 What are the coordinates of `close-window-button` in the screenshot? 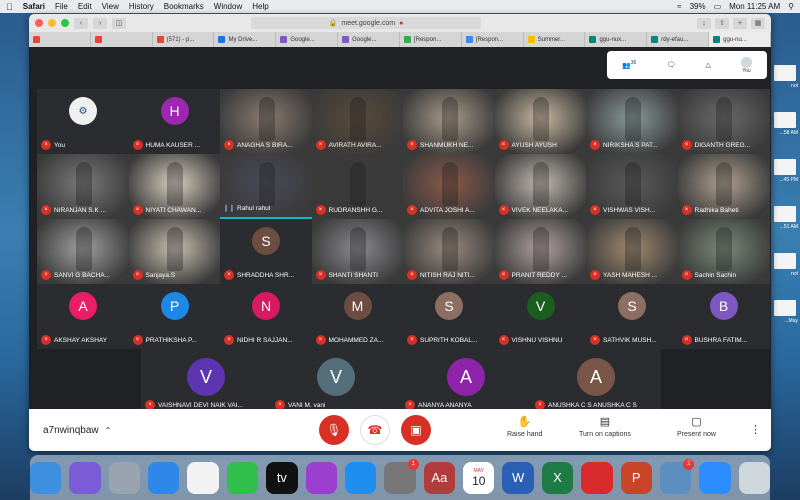 It's located at (39, 23).